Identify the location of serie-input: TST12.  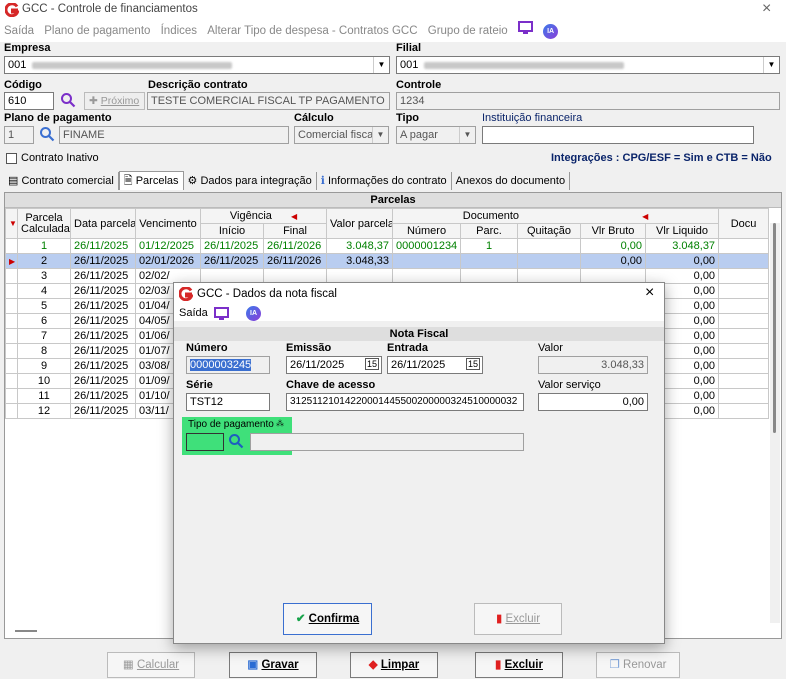
(228, 402).